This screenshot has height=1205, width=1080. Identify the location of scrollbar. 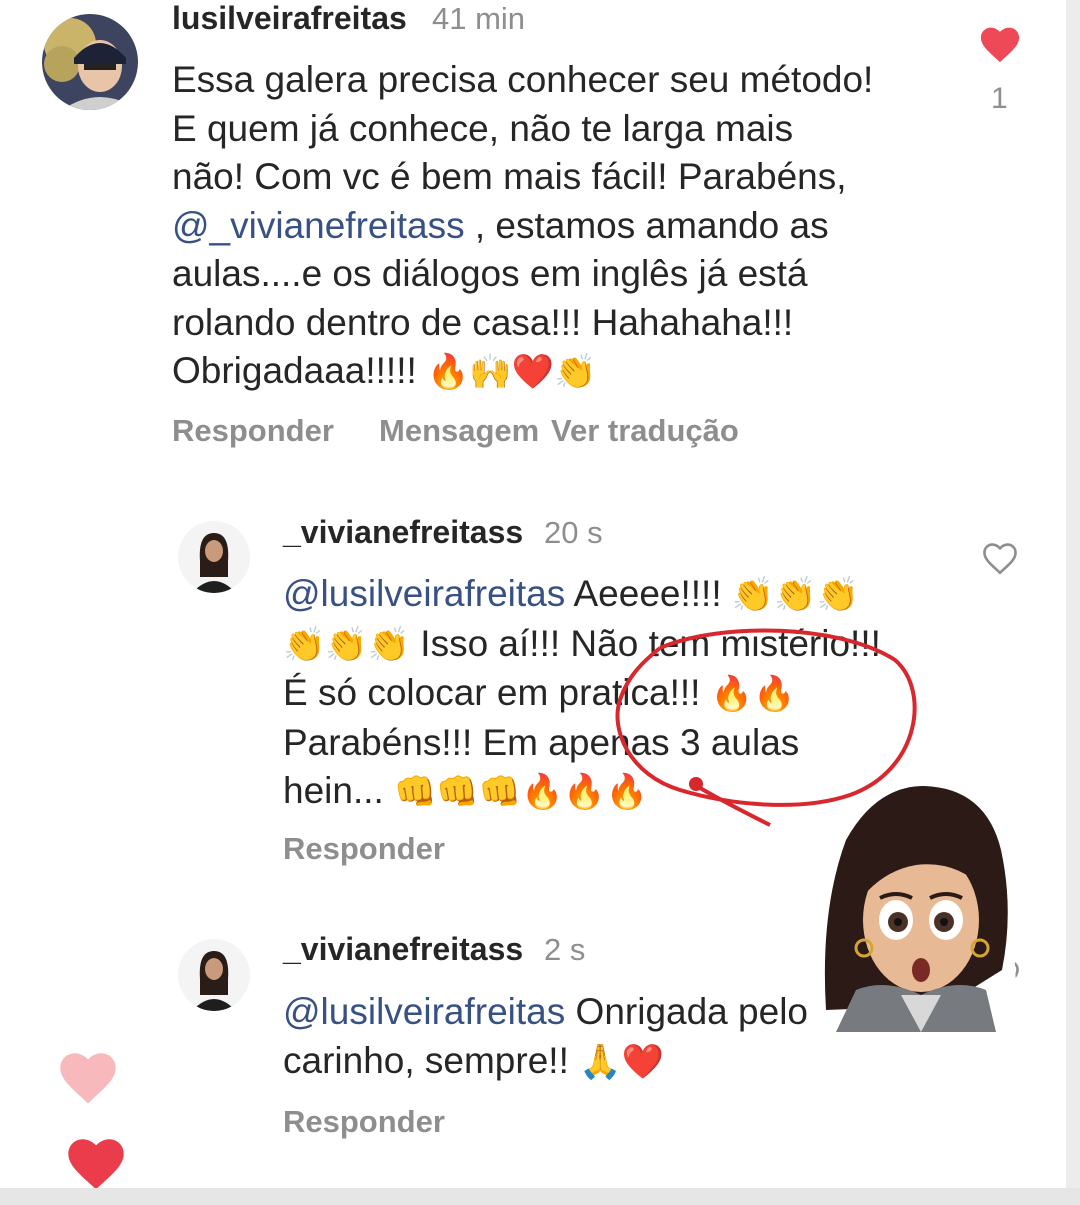
(1073, 602).